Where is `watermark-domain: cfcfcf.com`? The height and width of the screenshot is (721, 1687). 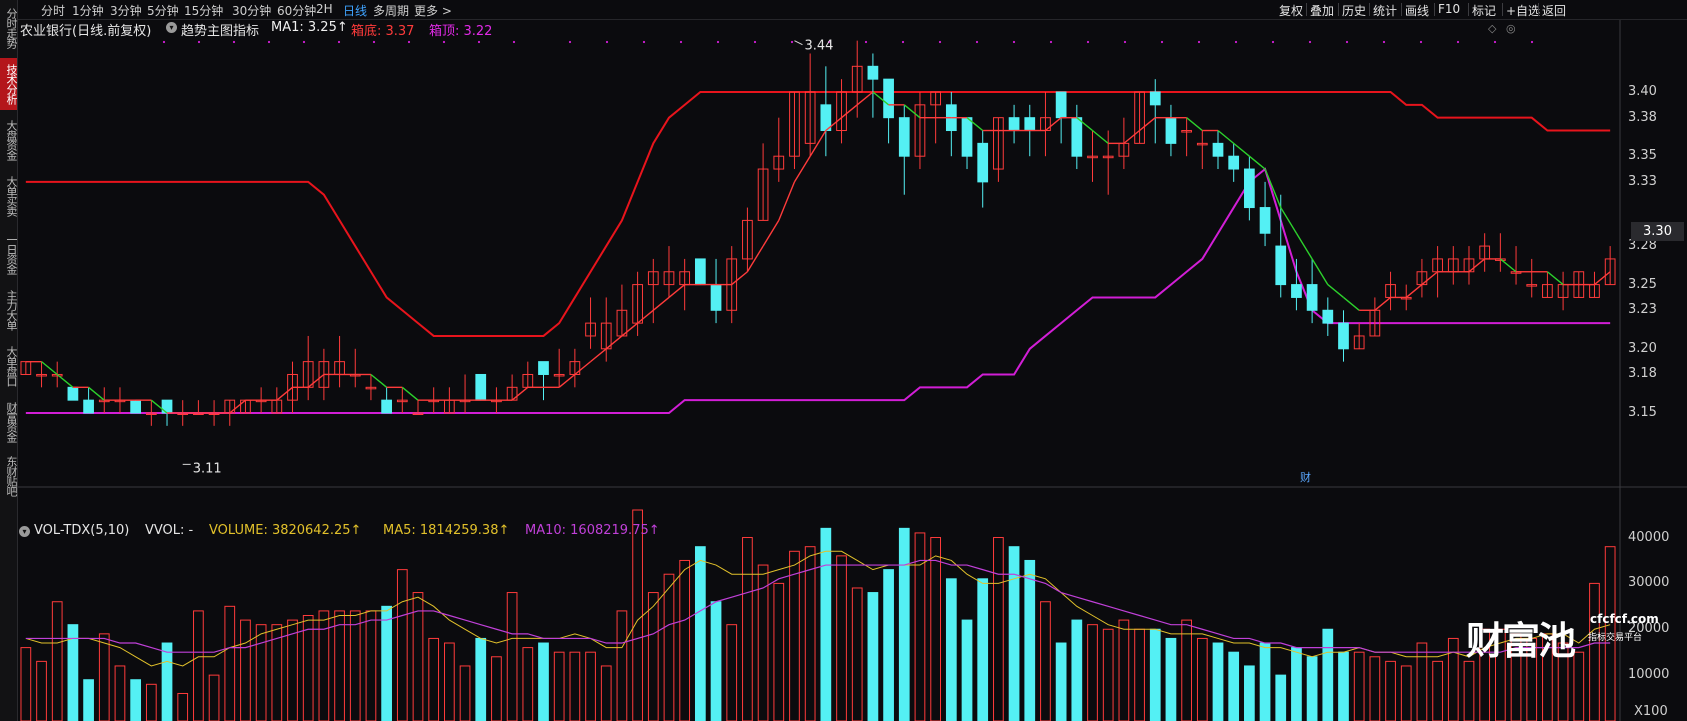 watermark-domain: cfcfcf.com is located at coordinates (1624, 619).